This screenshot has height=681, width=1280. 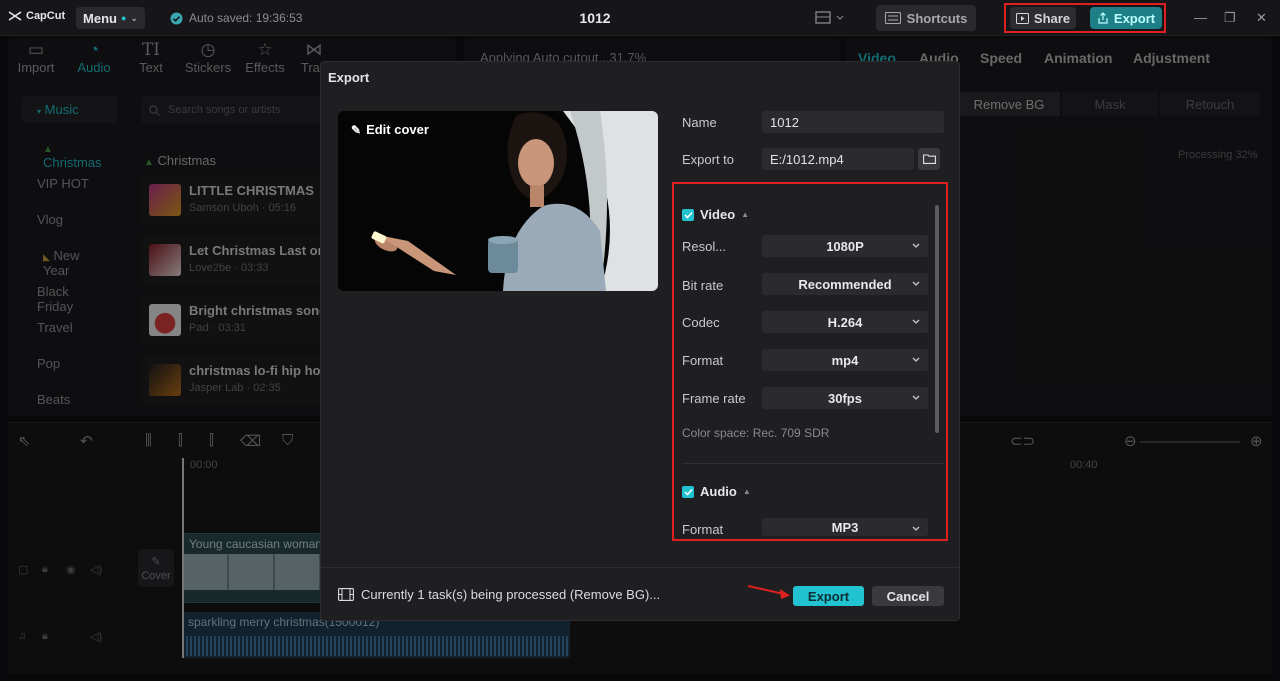 What do you see at coordinates (46, 16) in the screenshot?
I see `app-logo-text: CapCut` at bounding box center [46, 16].